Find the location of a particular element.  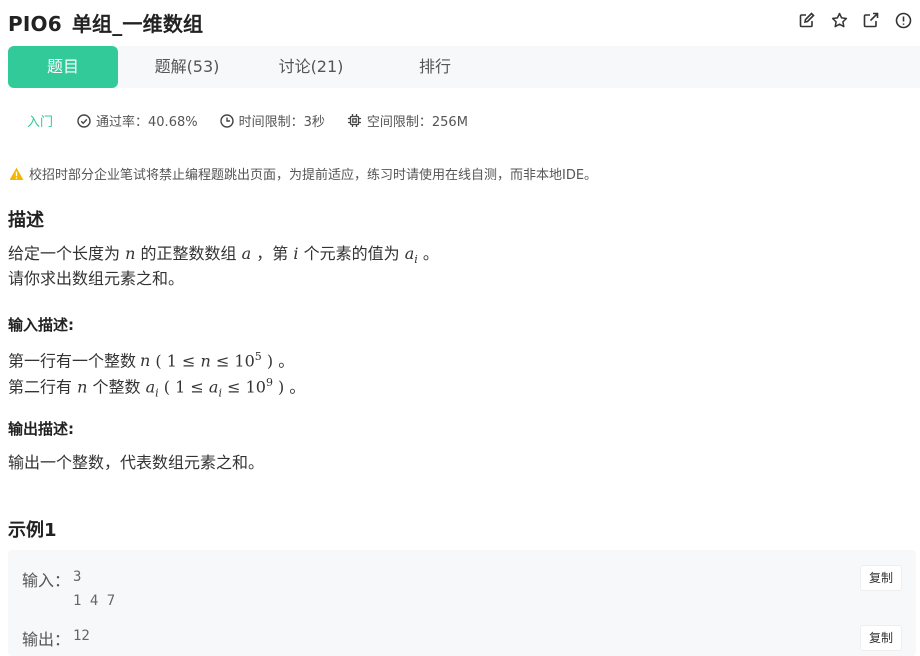

share-icon is located at coordinates (871, 20).